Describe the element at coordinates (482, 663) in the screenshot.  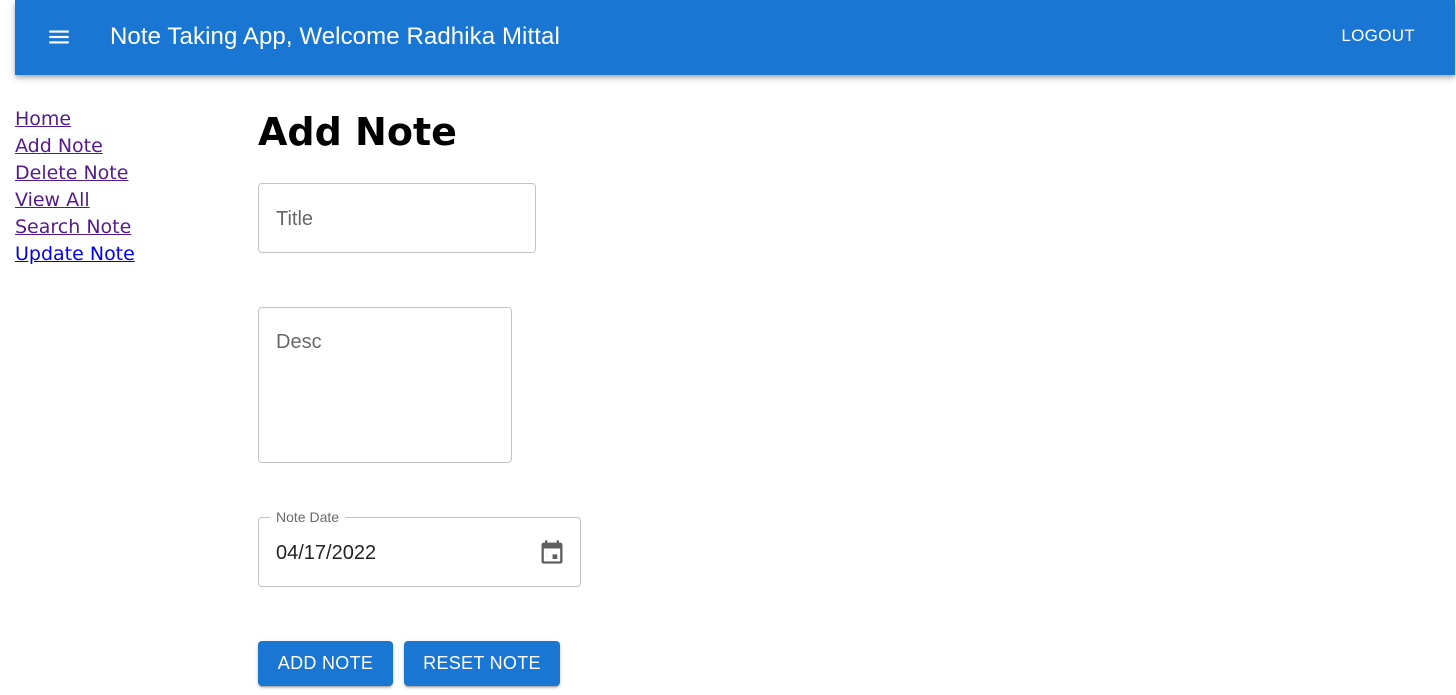
I see `reset-note-button: RESET NOTE` at that location.